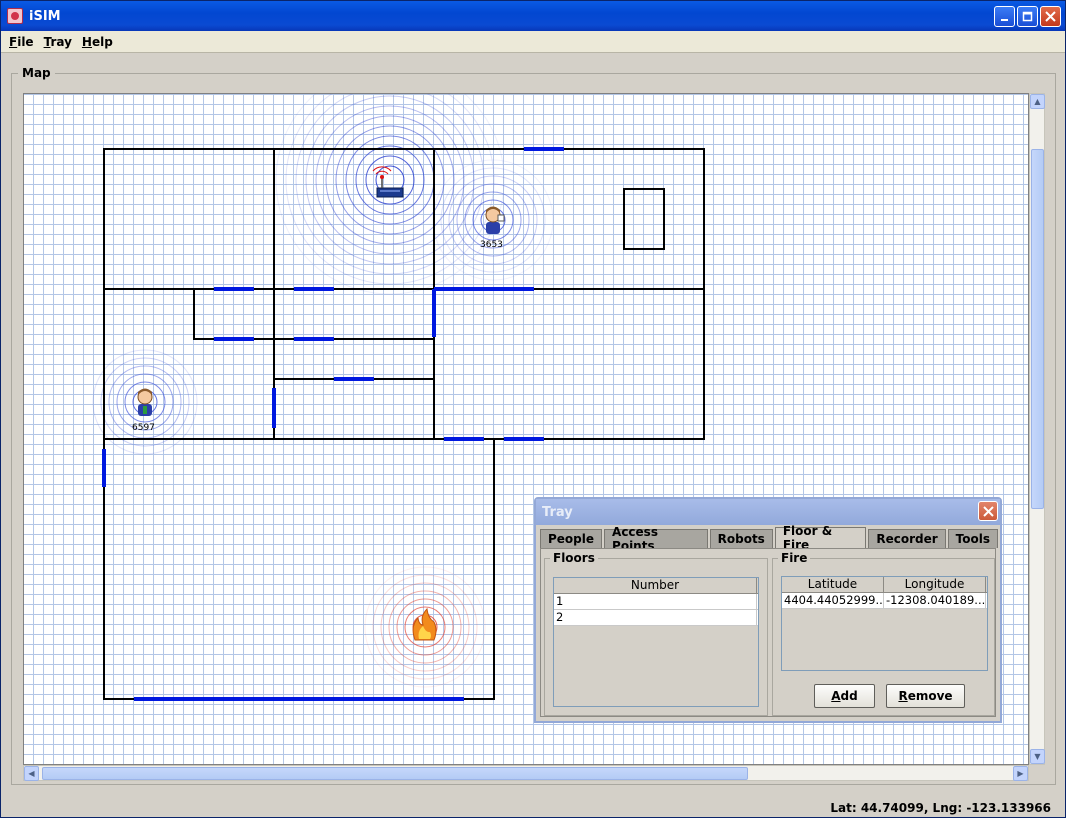 This screenshot has height=818, width=1066. Describe the element at coordinates (1037, 756) in the screenshot. I see `scroll-down-button: ▼` at that location.